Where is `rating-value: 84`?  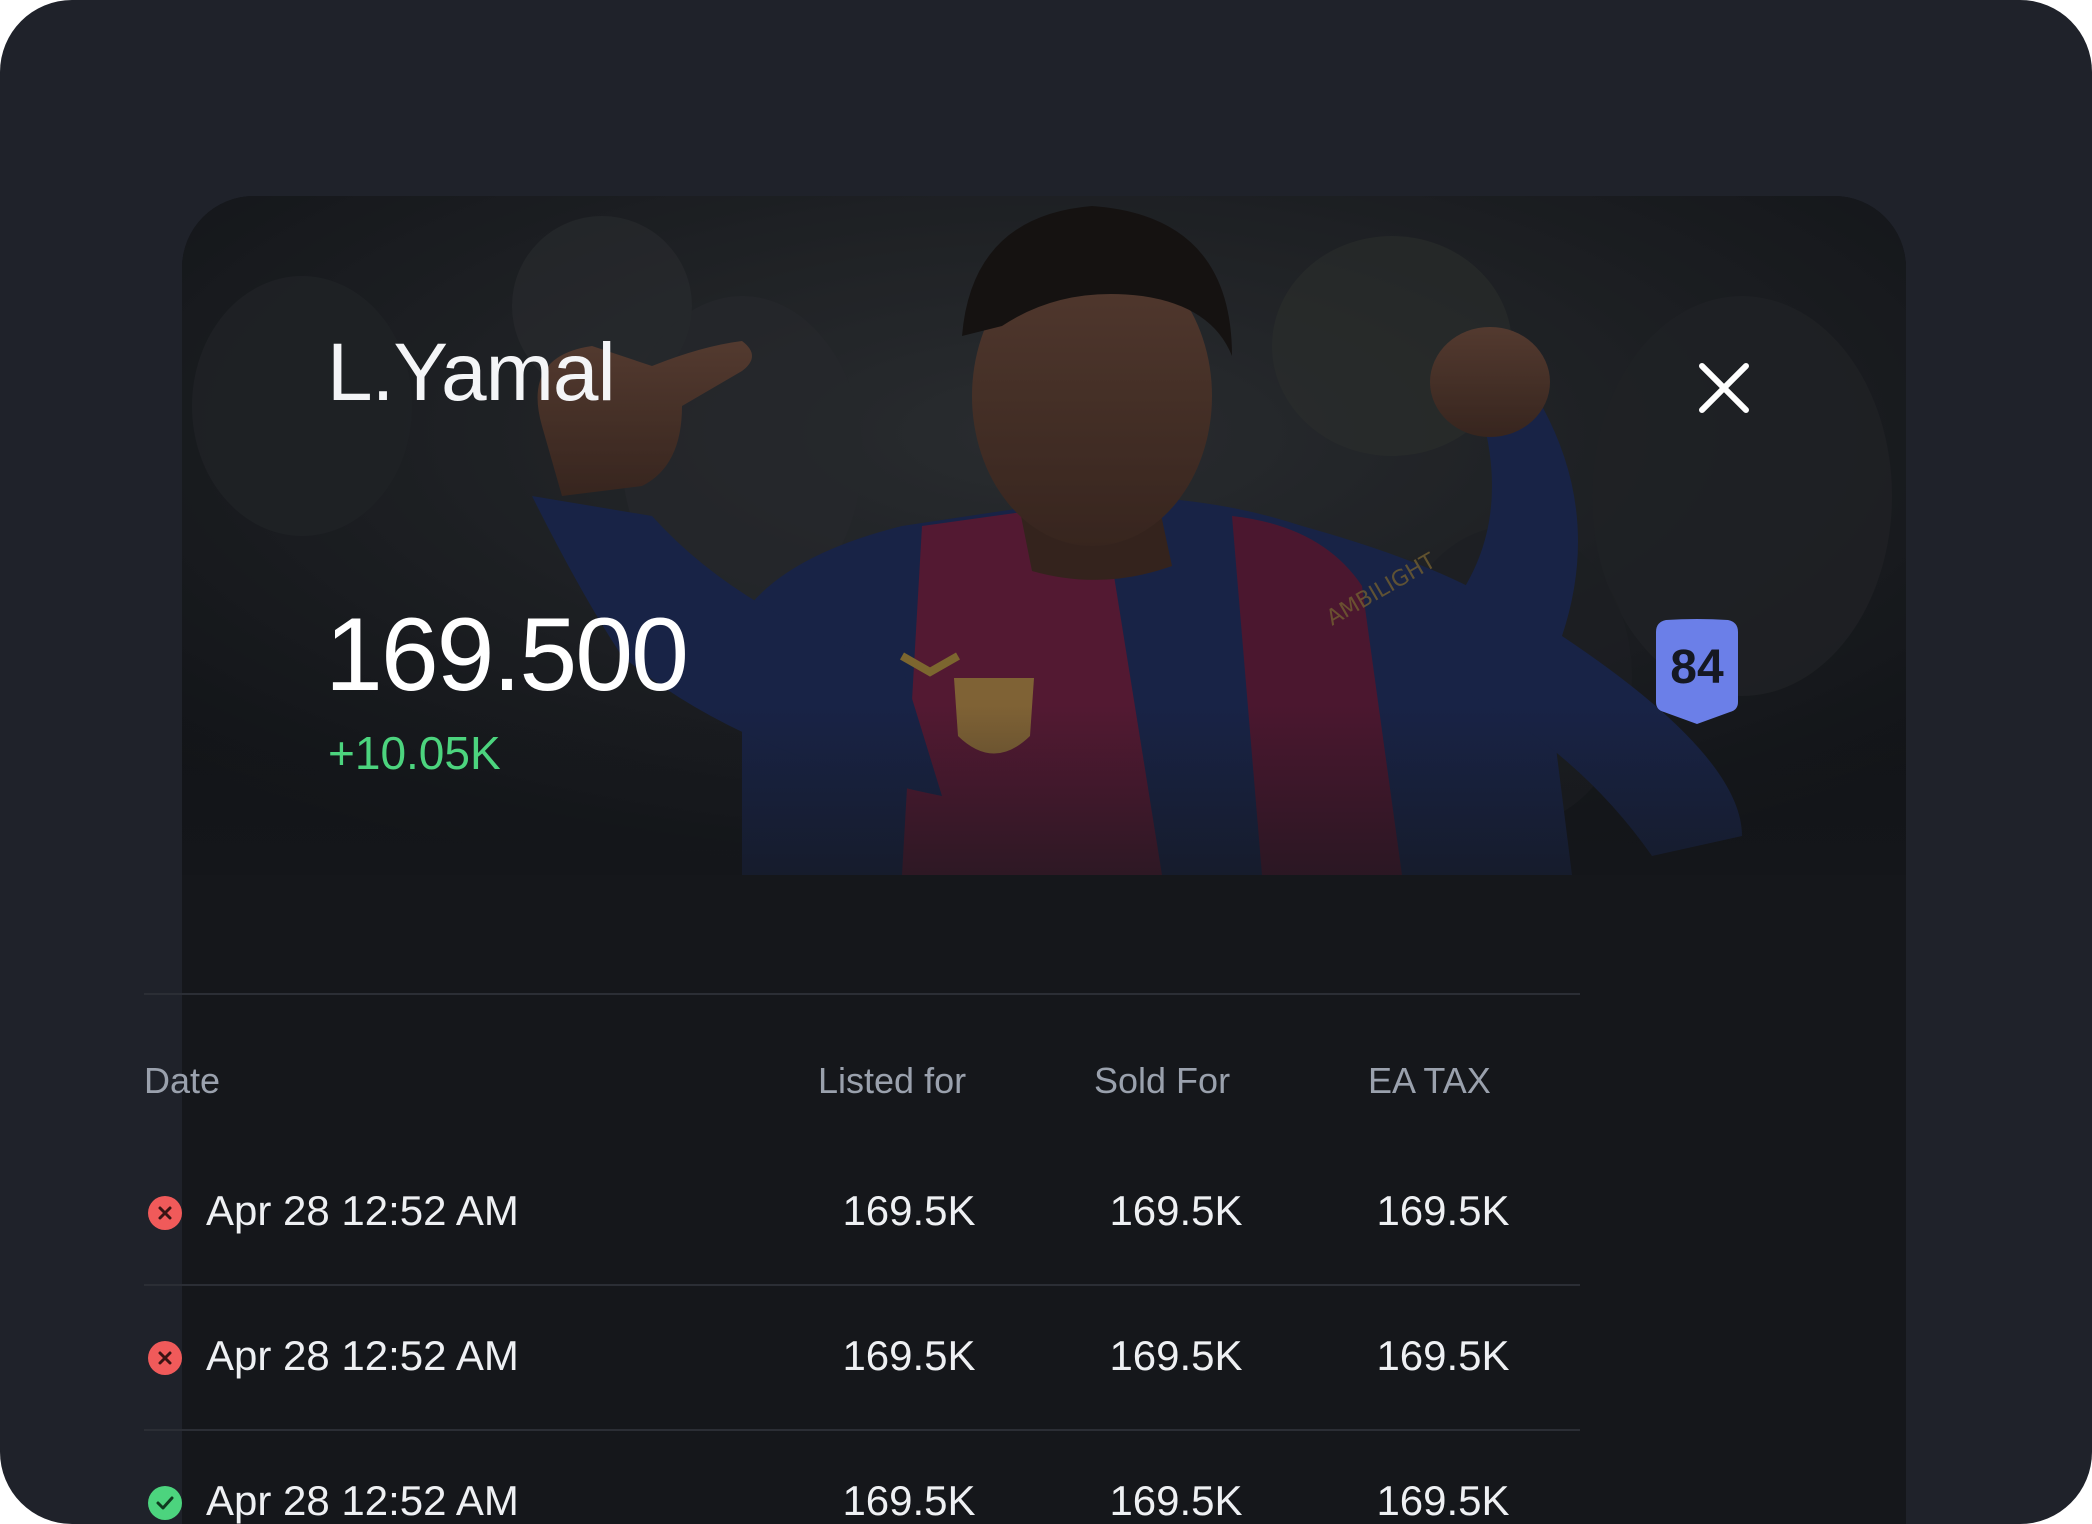 rating-value: 84 is located at coordinates (1697, 667).